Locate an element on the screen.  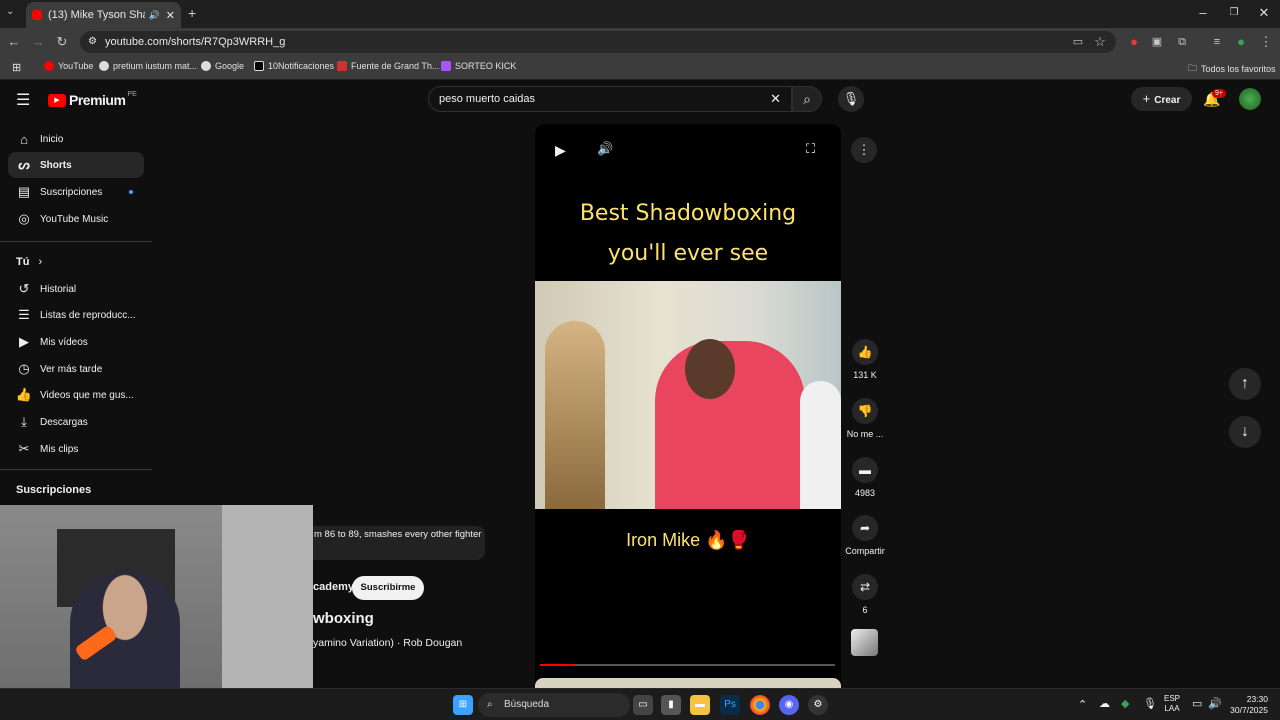
comment-icon: ▬ is located at coordinates (865, 470).